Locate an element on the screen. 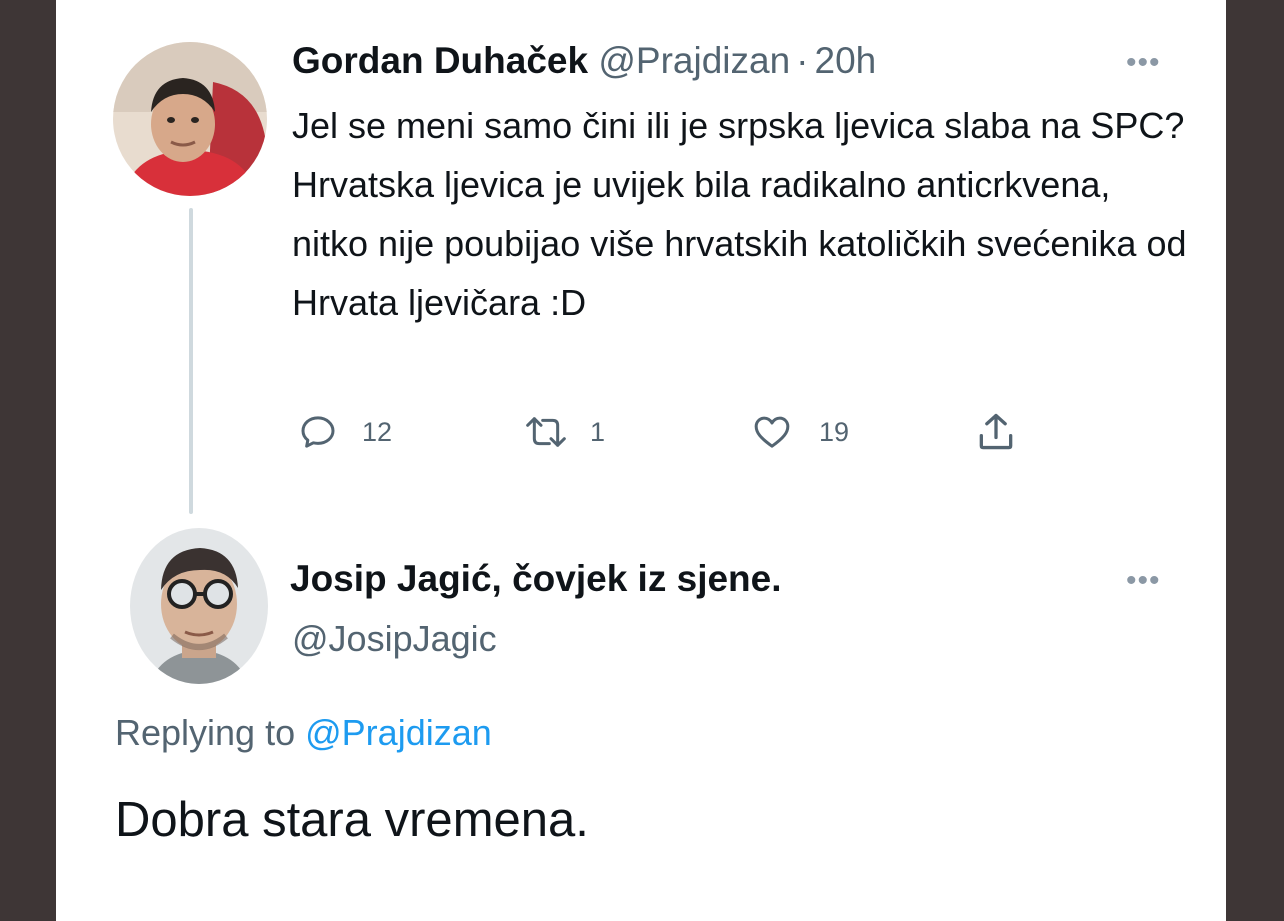  reply-author-name: Josip Jagić, čovjek iz sjene. is located at coordinates (536, 579).